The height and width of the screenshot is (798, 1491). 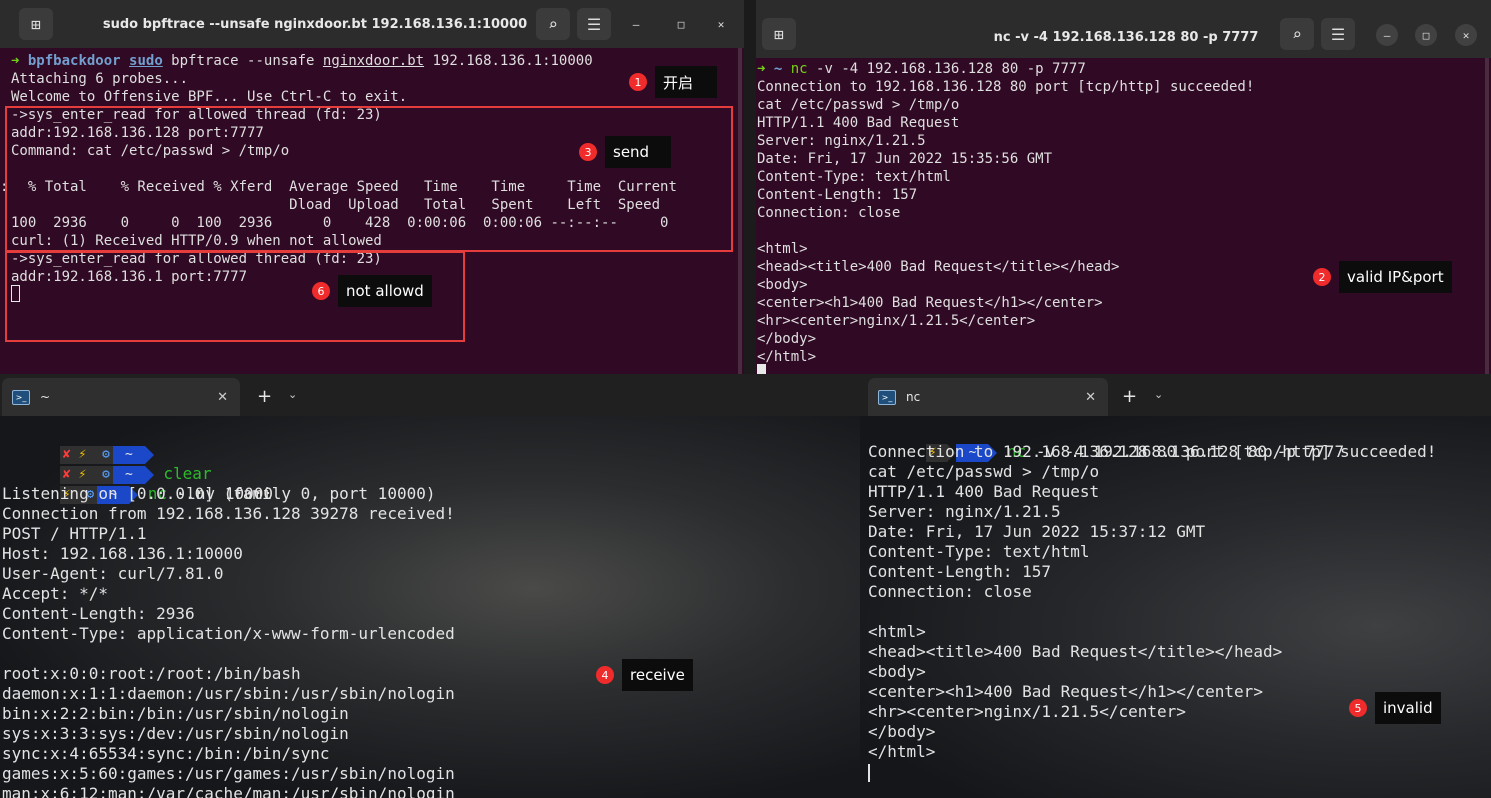 What do you see at coordinates (799, 69) in the screenshot?
I see `prompt-cmd: nc` at bounding box center [799, 69].